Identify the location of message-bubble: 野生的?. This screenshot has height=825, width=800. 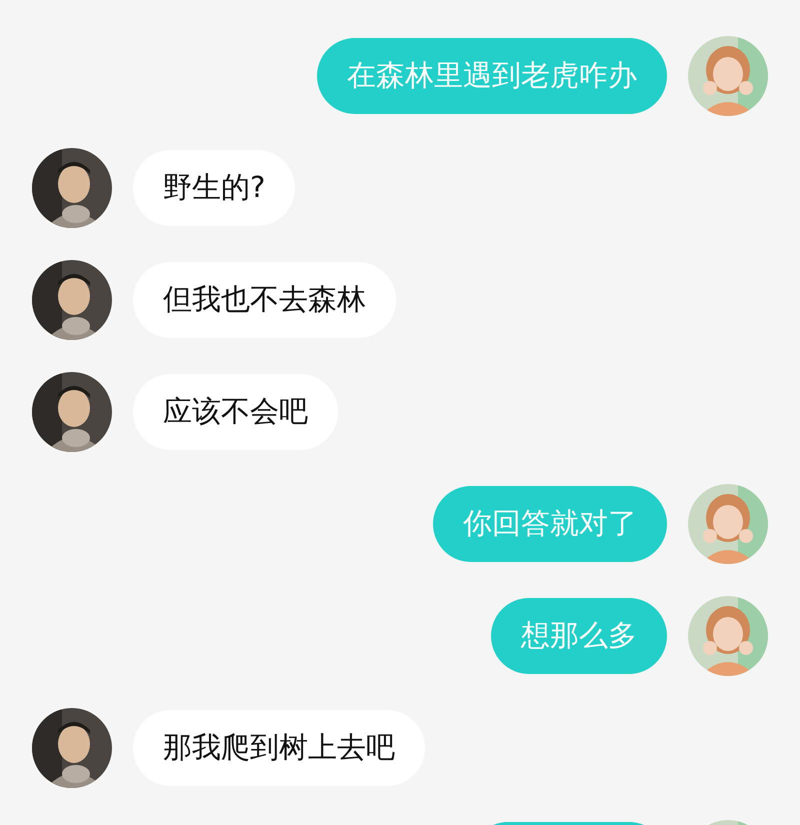
(214, 188).